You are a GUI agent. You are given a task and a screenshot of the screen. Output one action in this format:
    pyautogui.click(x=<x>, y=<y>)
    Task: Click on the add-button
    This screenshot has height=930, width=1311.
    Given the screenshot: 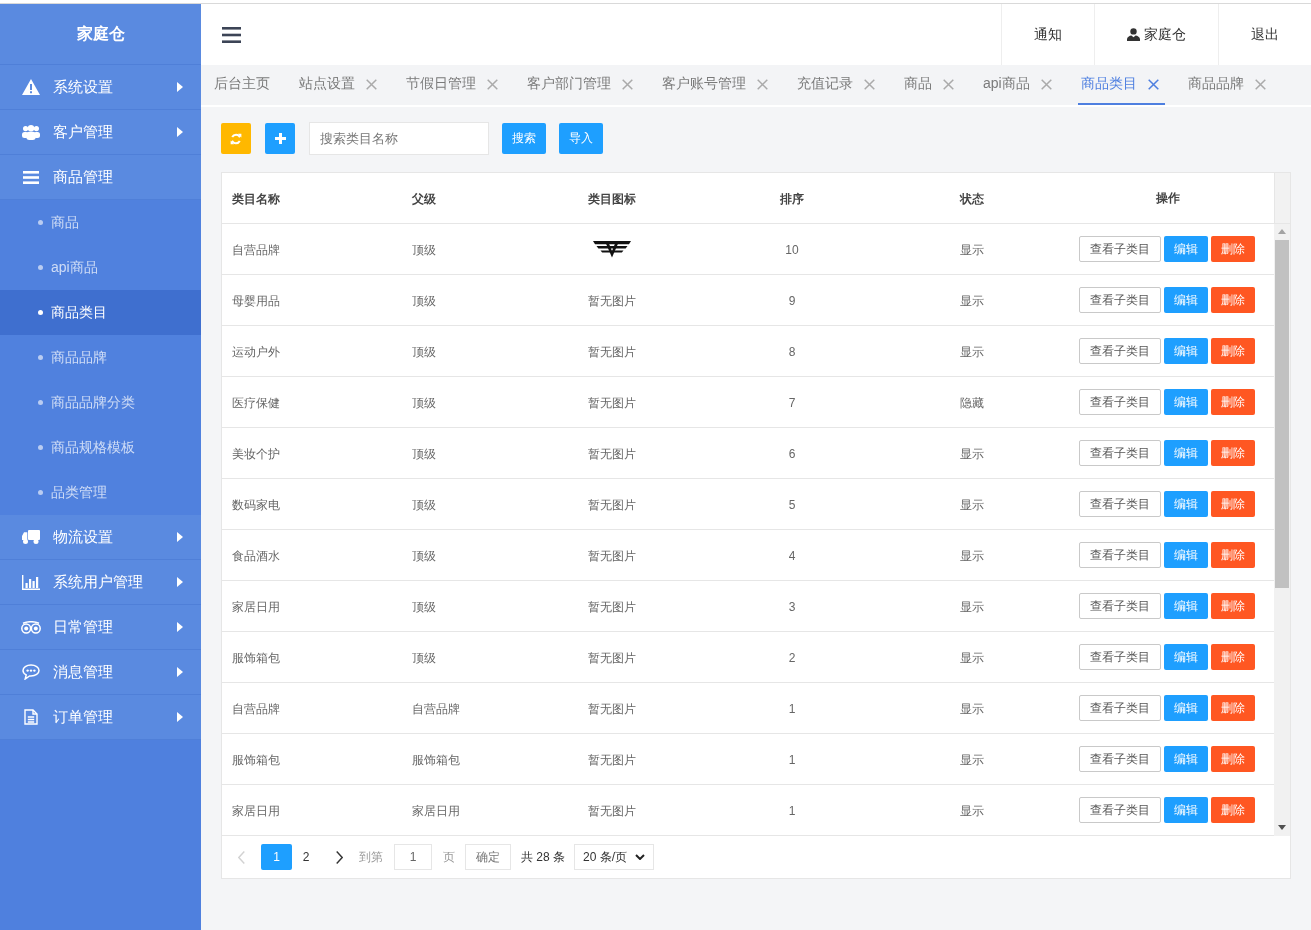 What is the action you would take?
    pyautogui.click(x=280, y=138)
    